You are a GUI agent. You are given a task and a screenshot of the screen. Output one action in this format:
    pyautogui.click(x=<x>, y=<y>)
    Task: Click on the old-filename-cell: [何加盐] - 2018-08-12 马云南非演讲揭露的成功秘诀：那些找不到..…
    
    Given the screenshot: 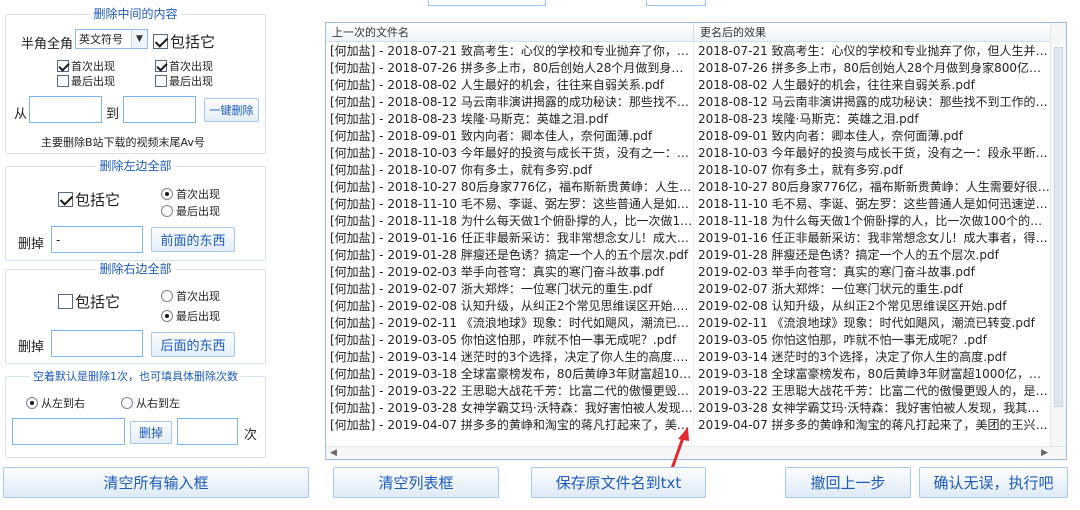 What is the action you would take?
    pyautogui.click(x=510, y=102)
    